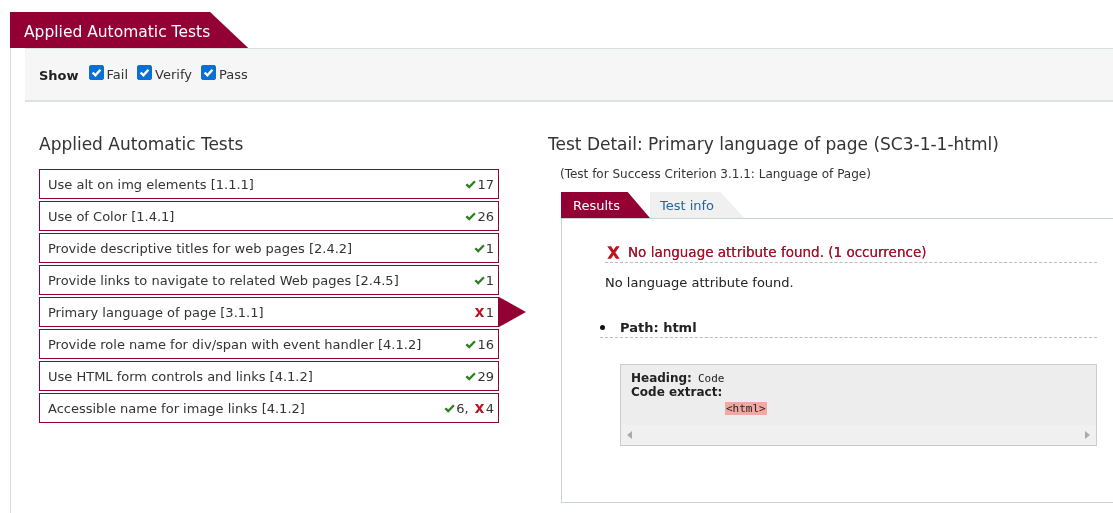  What do you see at coordinates (151, 184) in the screenshot?
I see `test-name: Use alt on img elements [1.1.1]` at bounding box center [151, 184].